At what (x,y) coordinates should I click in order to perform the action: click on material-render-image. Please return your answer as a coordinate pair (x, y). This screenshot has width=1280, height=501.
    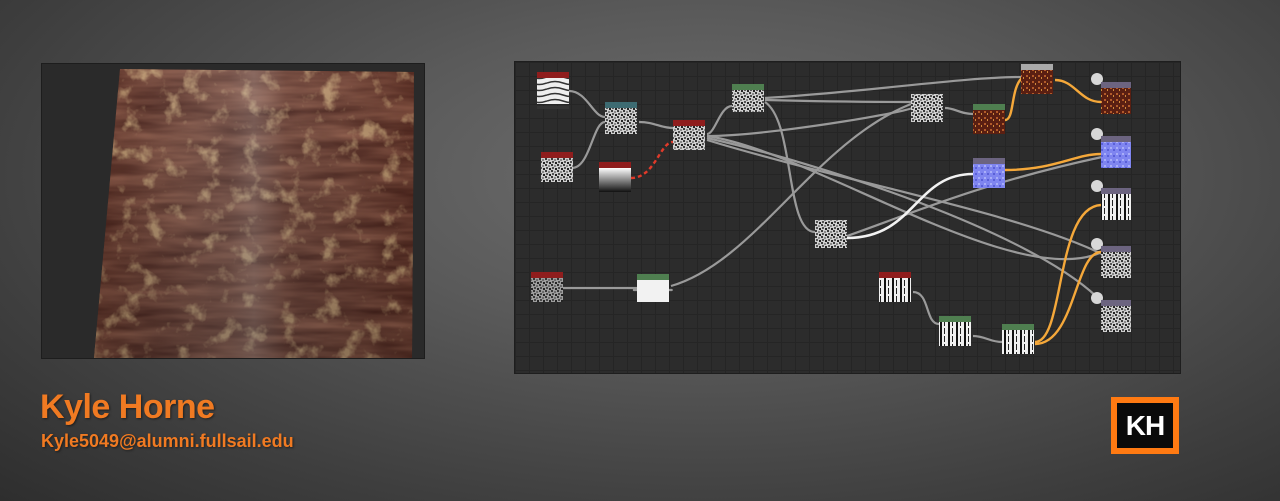
    Looking at the image, I should click on (254, 213).